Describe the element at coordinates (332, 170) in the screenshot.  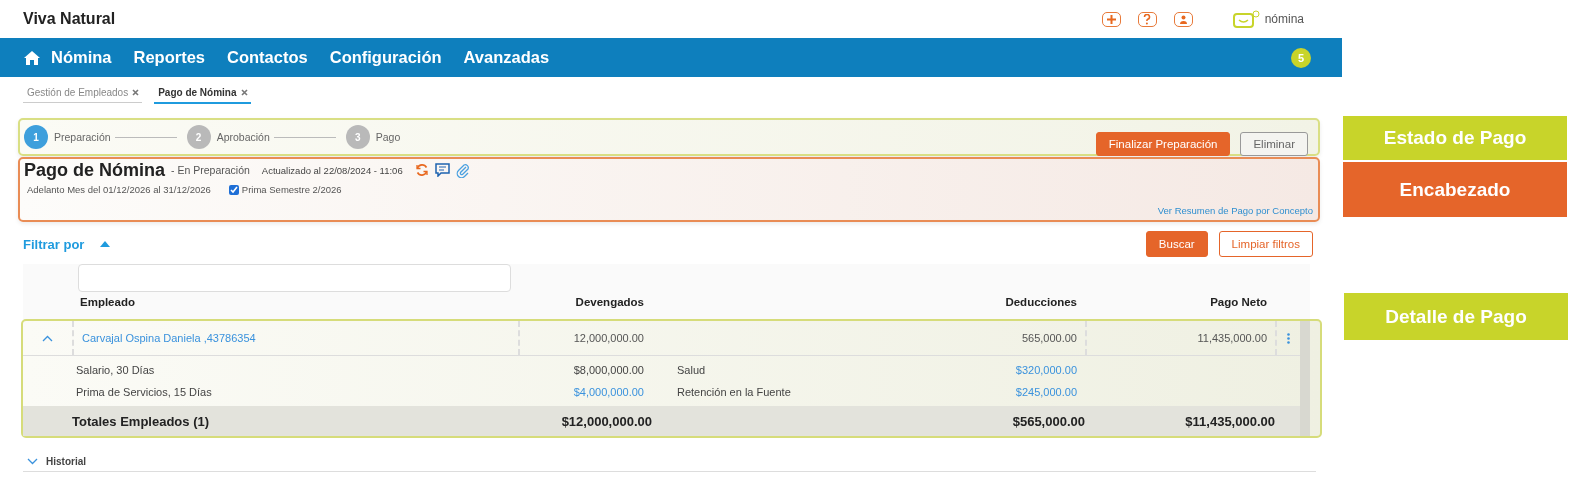
I see `updated-text: Actualizado al 22/08/2024 - 11:06` at that location.